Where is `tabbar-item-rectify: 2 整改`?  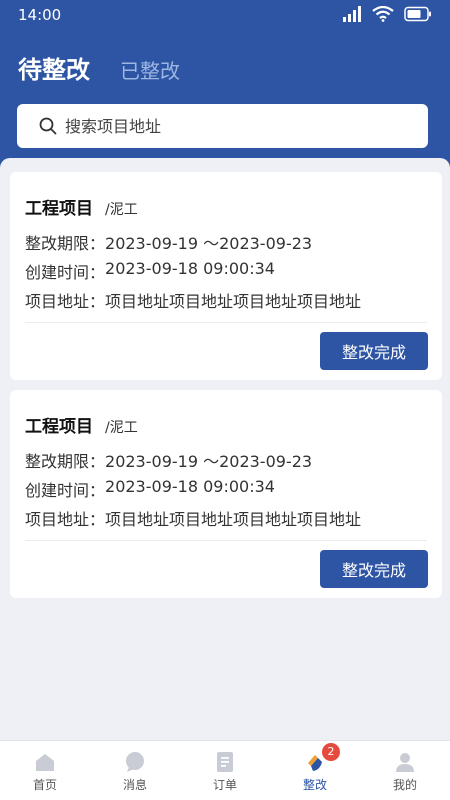
tabbar-item-rectify: 2 整改 is located at coordinates (315, 770).